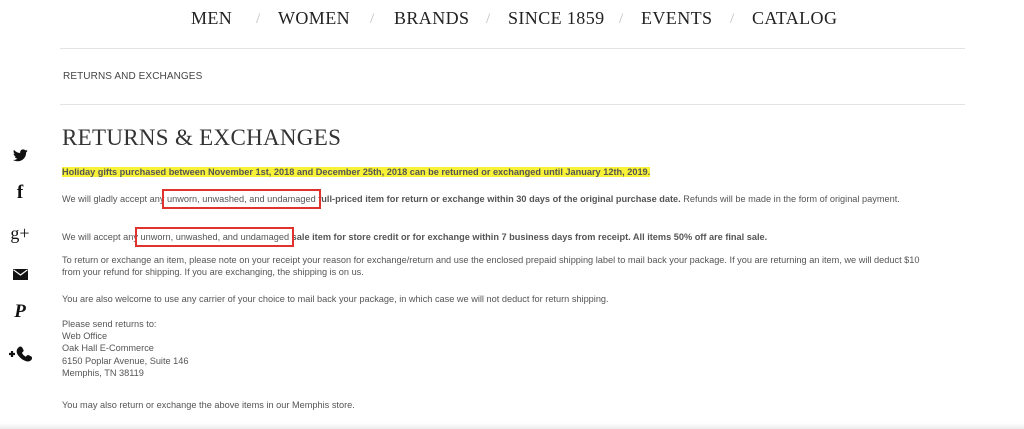 The image size is (1024, 429). What do you see at coordinates (20, 354) in the screenshot?
I see `add-contact-icon` at bounding box center [20, 354].